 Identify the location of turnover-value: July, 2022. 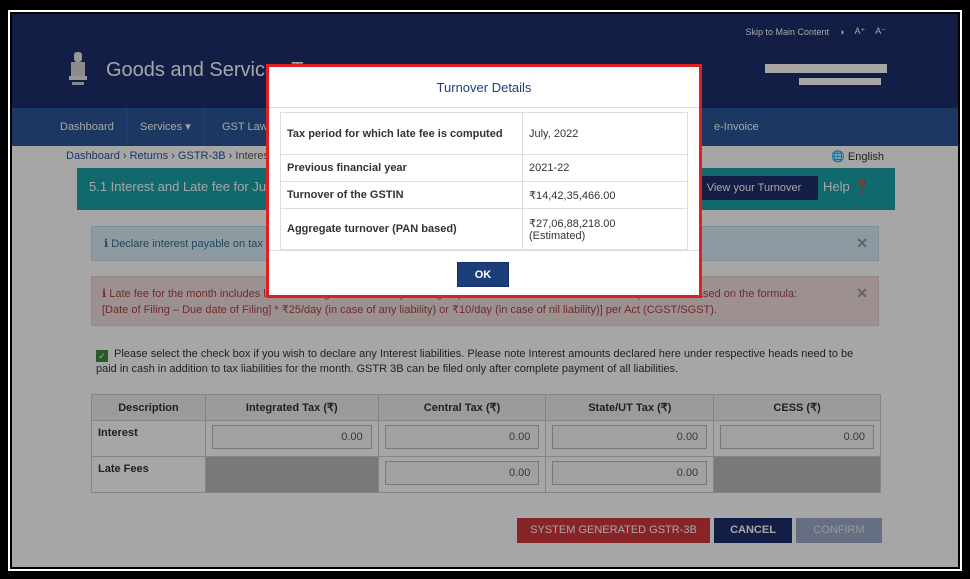
(605, 133).